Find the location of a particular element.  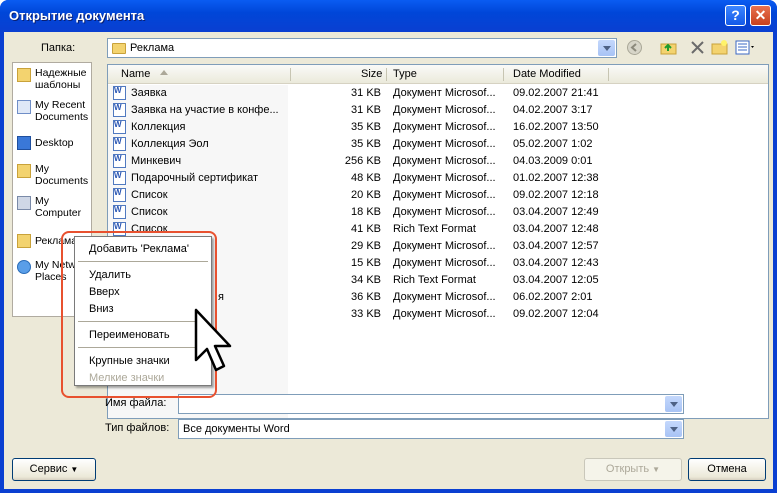

folder-combo-value: Реклама is located at coordinates (152, 48).